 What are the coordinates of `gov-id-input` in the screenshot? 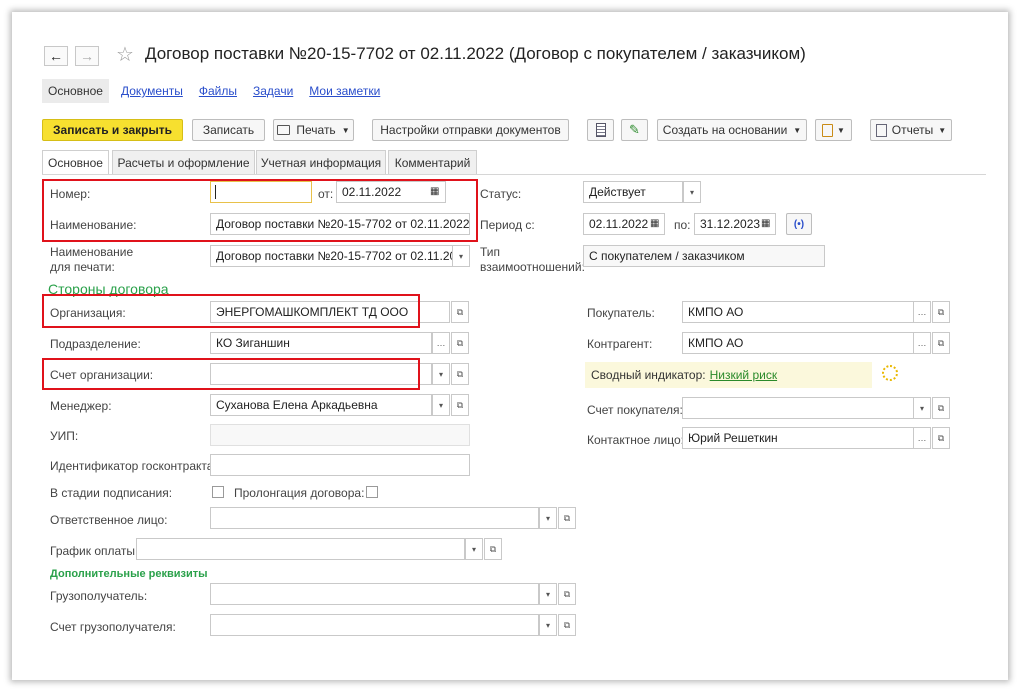 It's located at (340, 465).